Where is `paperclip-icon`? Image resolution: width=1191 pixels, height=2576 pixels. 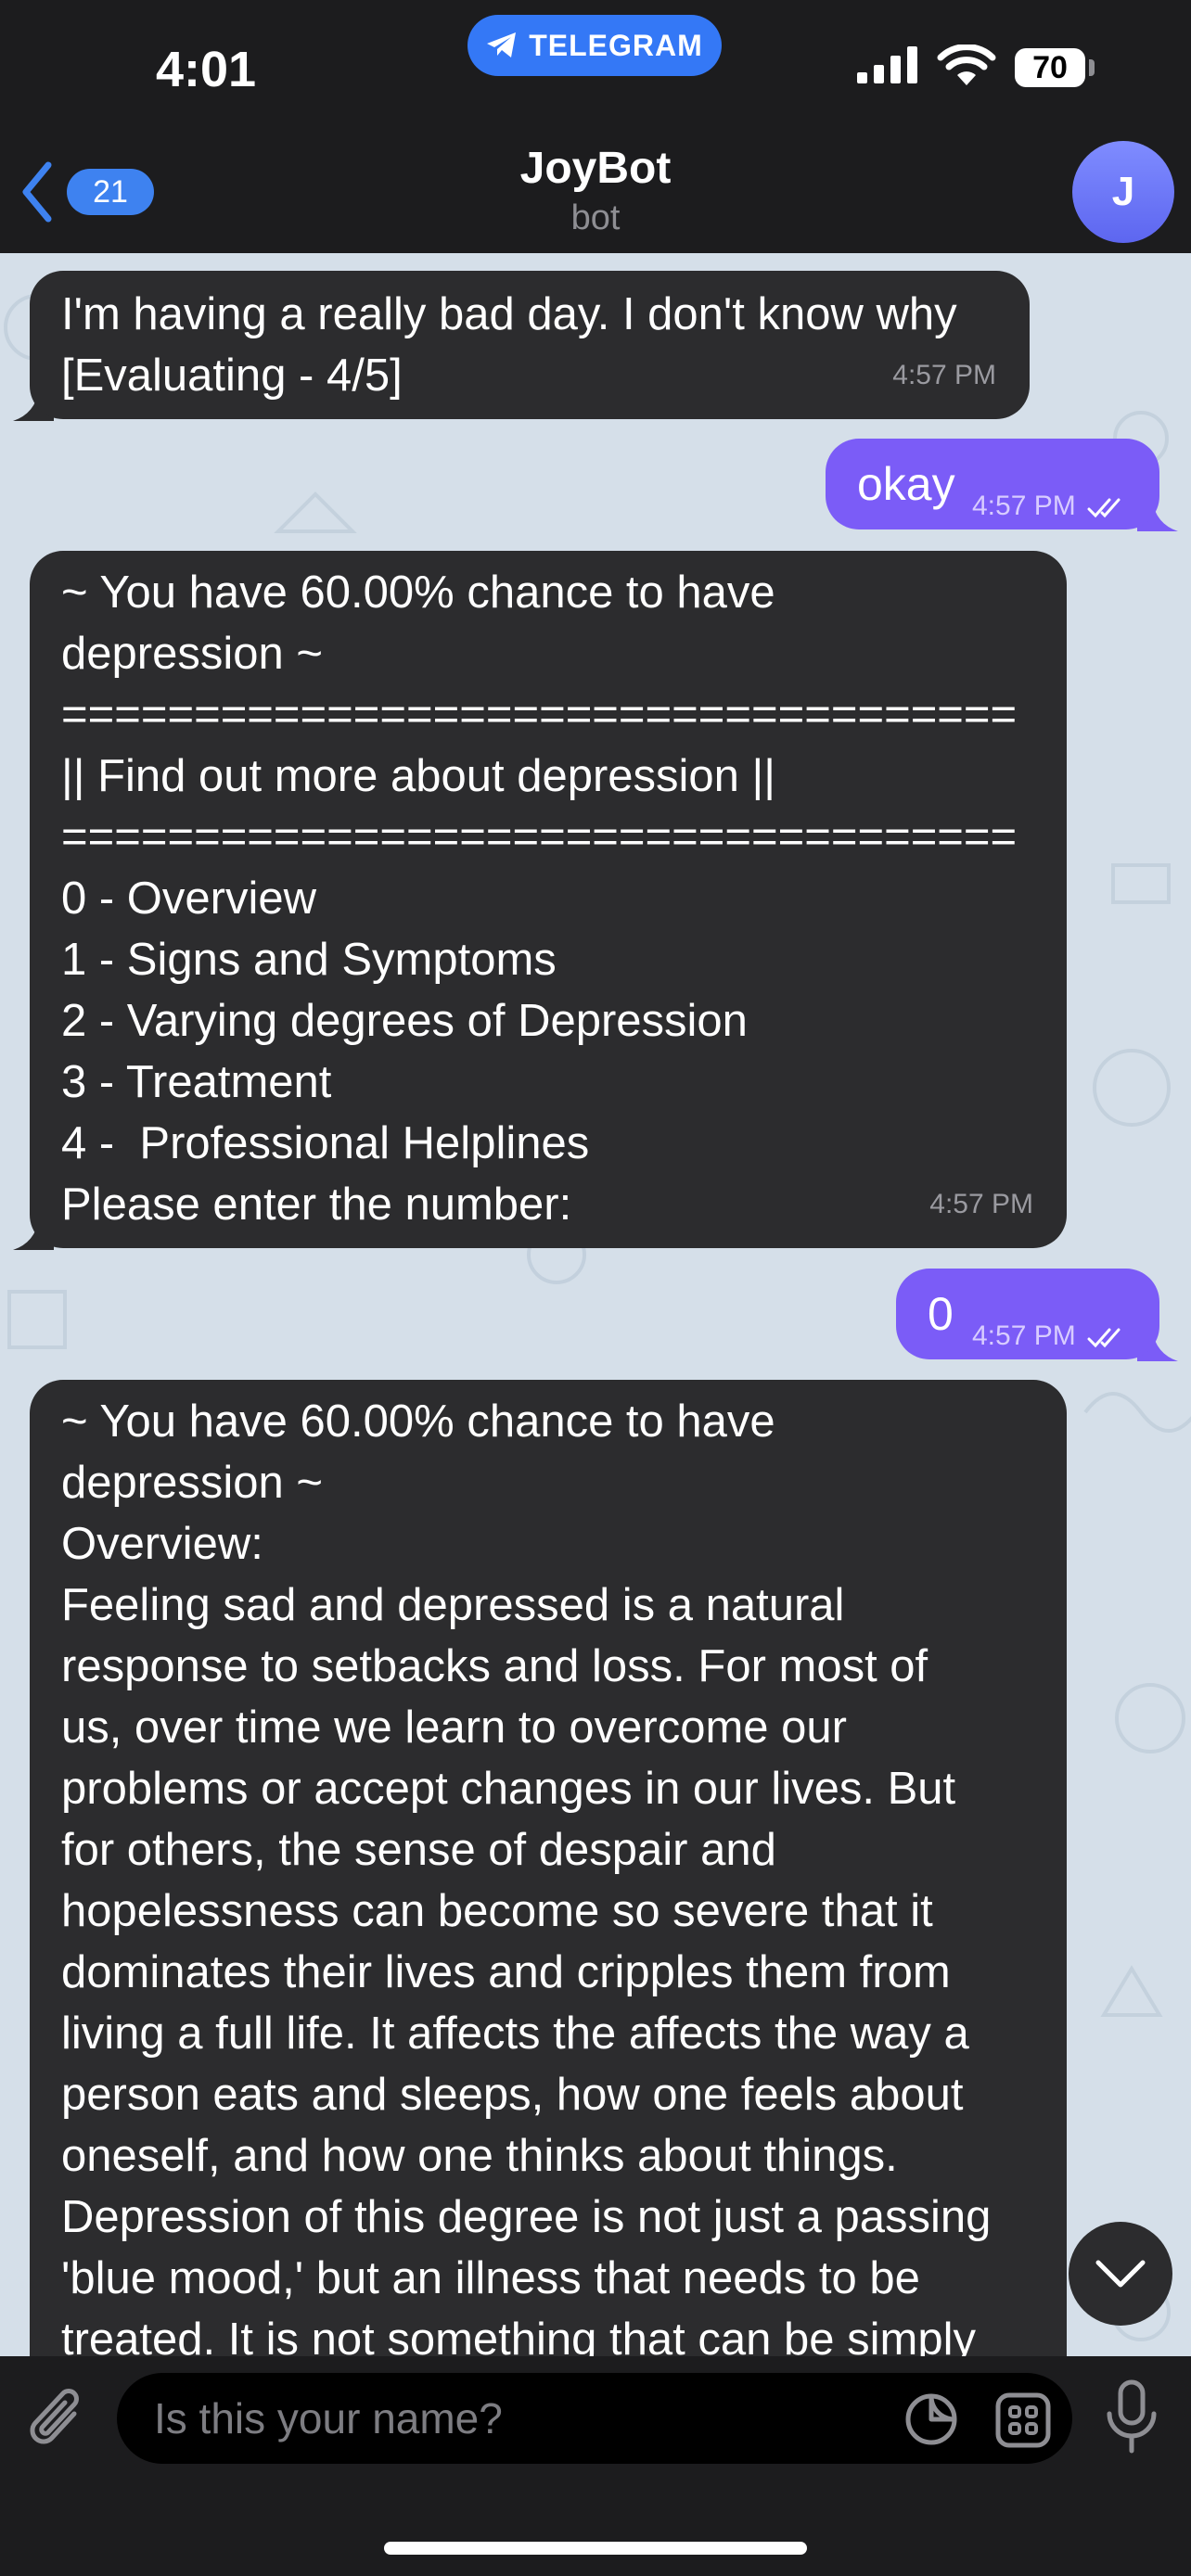
paperclip-icon is located at coordinates (57, 2419).